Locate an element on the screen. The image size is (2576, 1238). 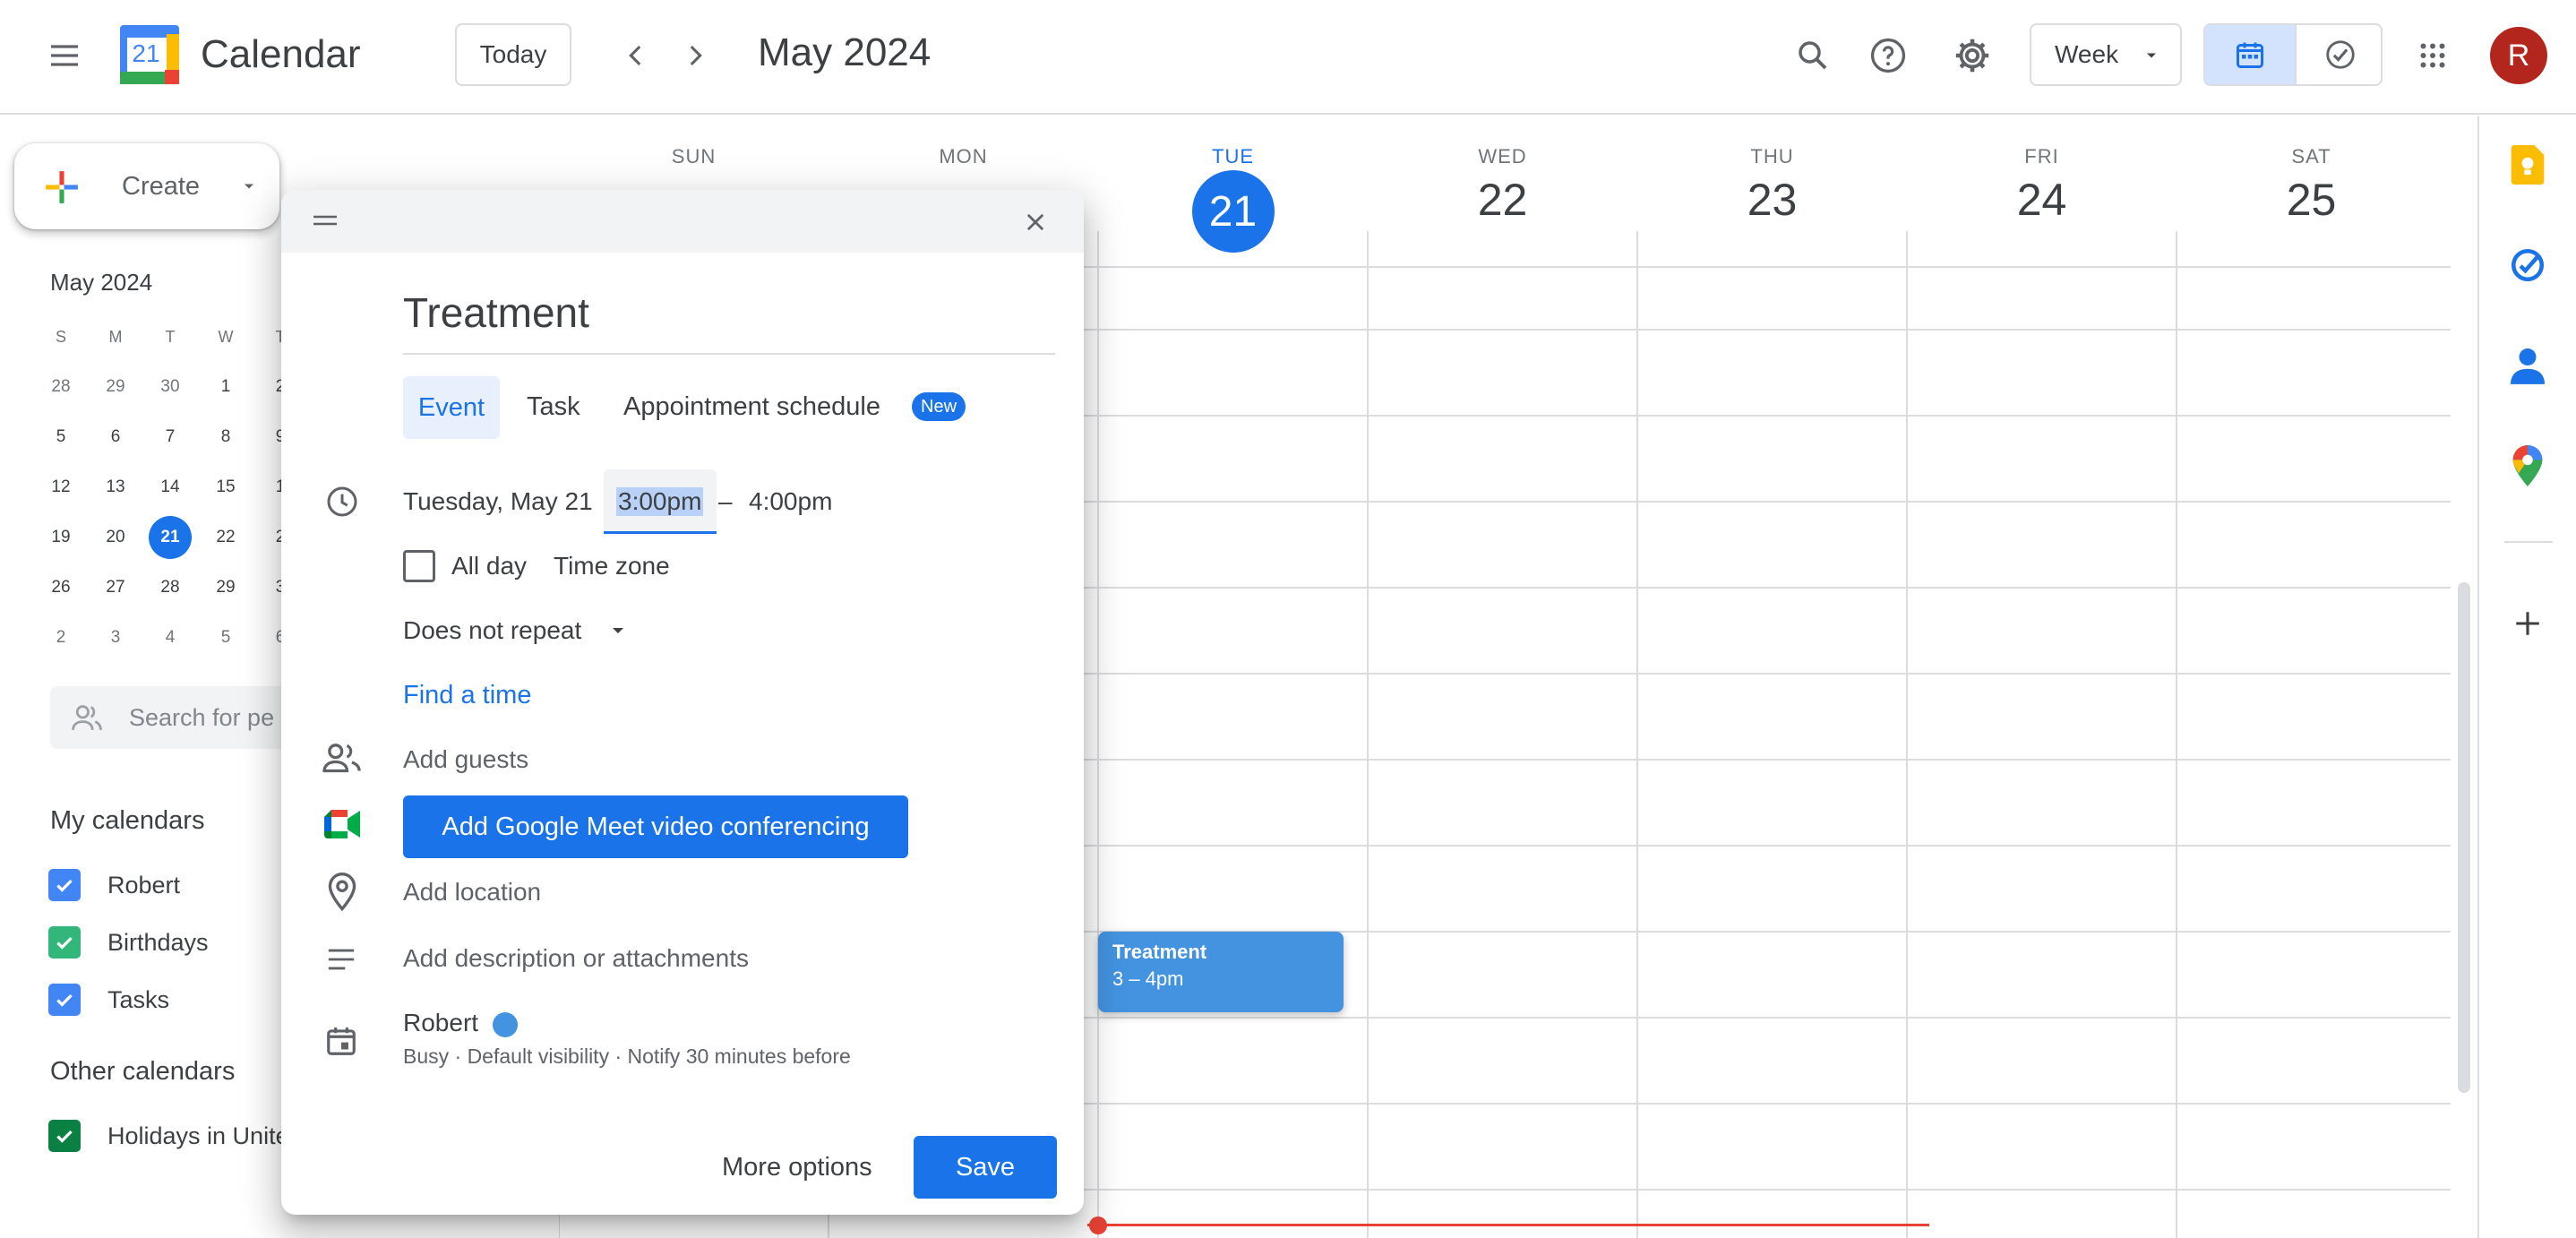
start-time-field: 3:00pm is located at coordinates (660, 501).